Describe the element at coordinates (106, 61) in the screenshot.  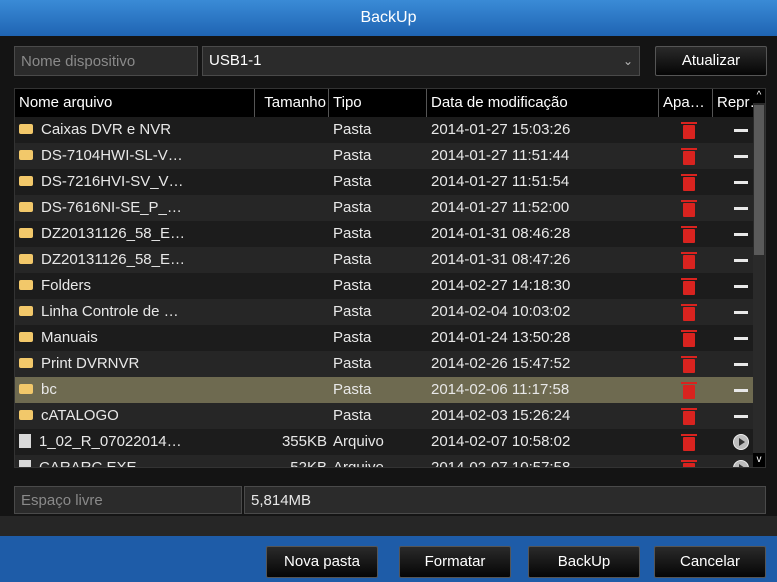
I see `device-label: Nome dispositivo` at that location.